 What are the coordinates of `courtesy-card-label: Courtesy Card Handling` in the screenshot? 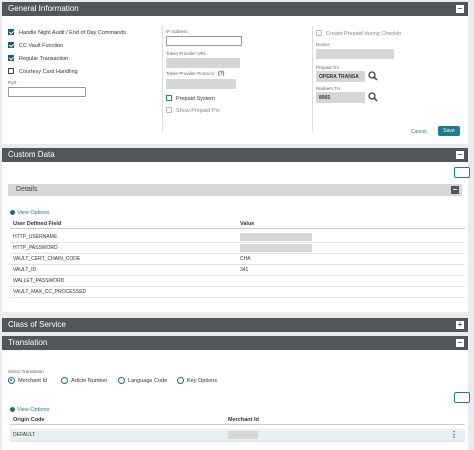 It's located at (48, 72).